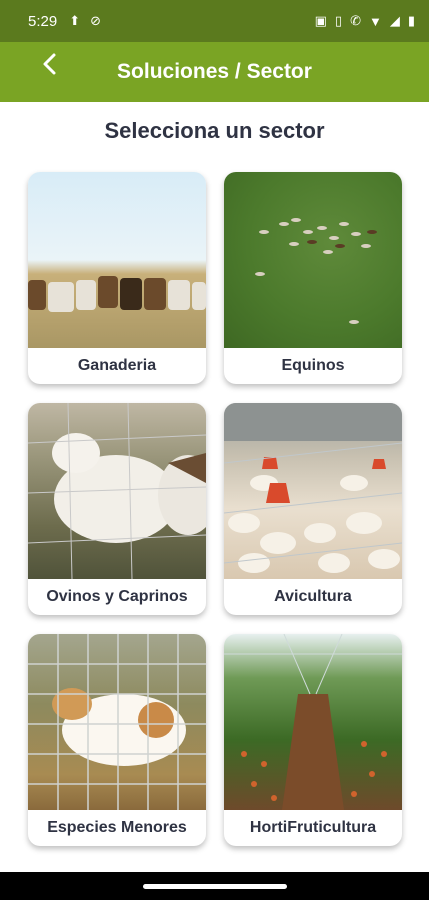 The height and width of the screenshot is (900, 429). Describe the element at coordinates (375, 21) in the screenshot. I see `wifi-icon: ▼` at that location.